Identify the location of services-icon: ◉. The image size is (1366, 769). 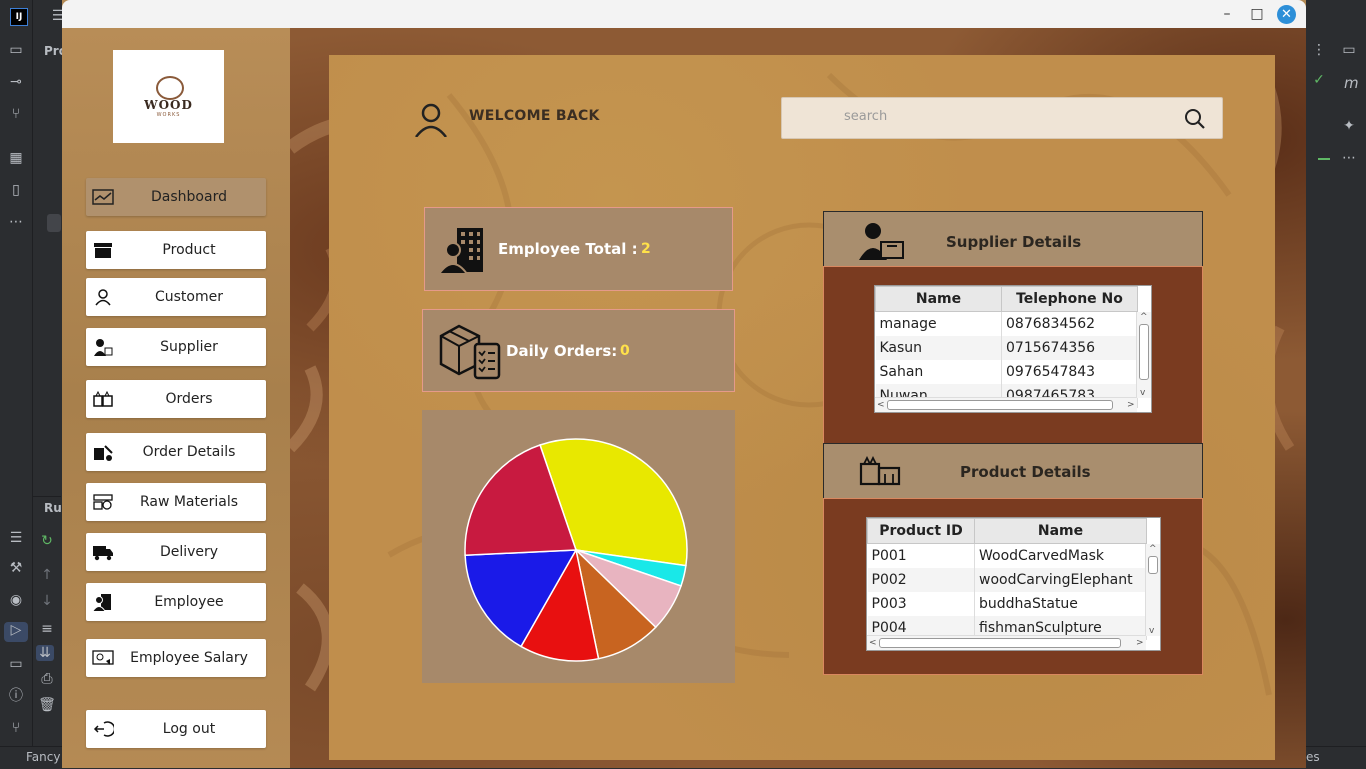
(16, 600).